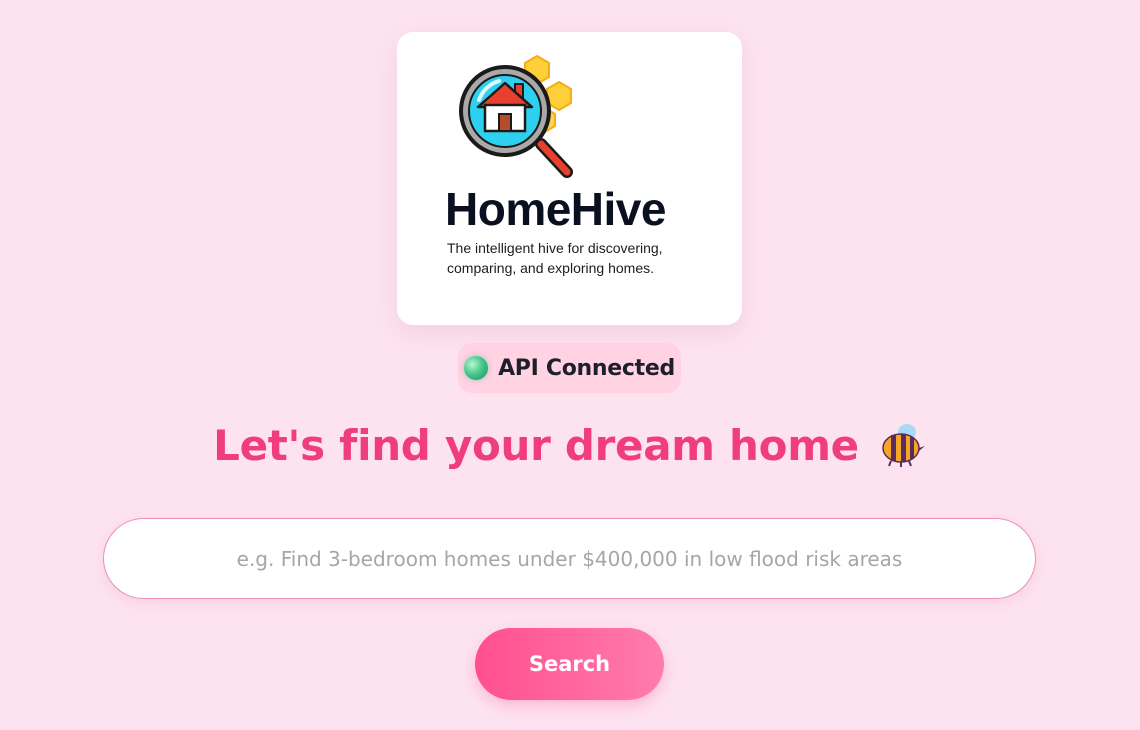 The width and height of the screenshot is (1140, 730). I want to click on search-input, so click(569, 558).